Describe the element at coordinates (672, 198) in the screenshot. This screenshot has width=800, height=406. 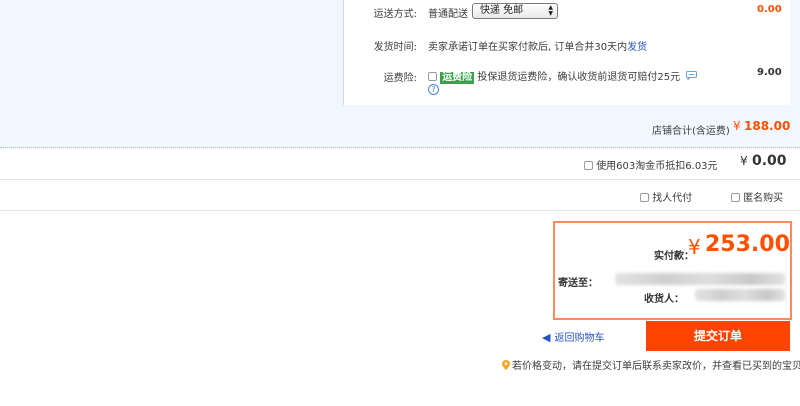
I see `proxy-pay-label: 找人代付` at that location.